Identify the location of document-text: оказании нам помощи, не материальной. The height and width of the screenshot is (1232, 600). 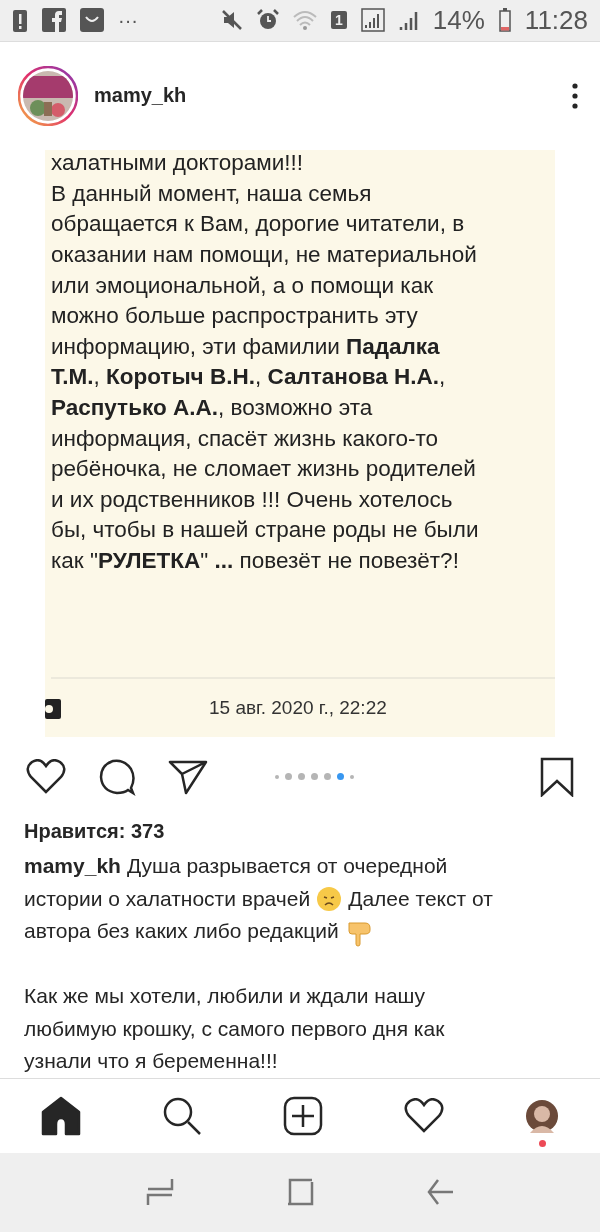
(264, 255).